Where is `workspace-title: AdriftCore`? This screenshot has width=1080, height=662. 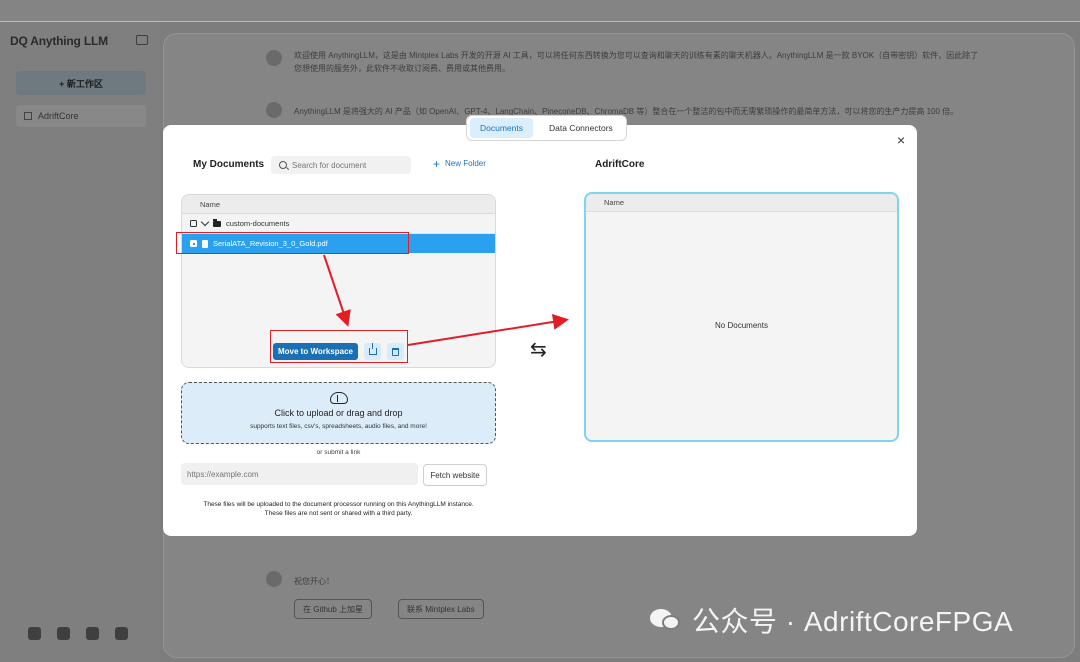
workspace-title: AdriftCore is located at coordinates (620, 164).